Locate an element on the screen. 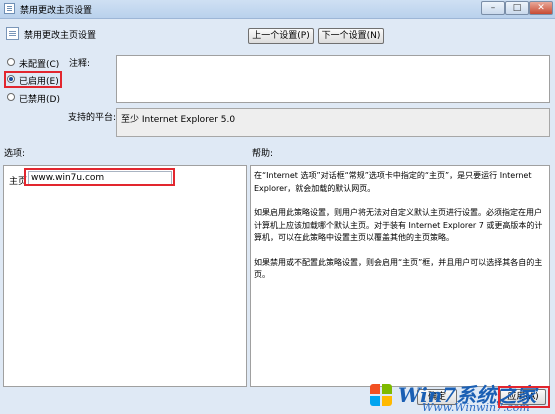 This screenshot has height=414, width=555. policy-setting-icon is located at coordinates (12, 33).